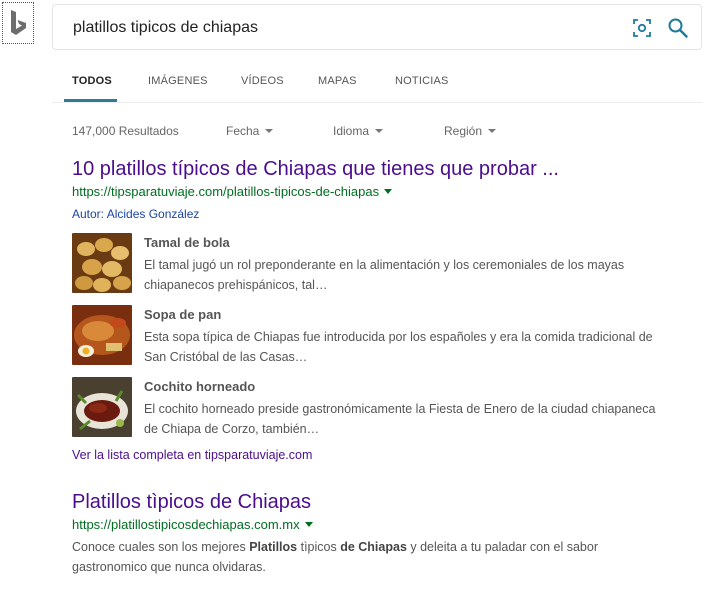 Image resolution: width=703 pixels, height=593 pixels. Describe the element at coordinates (199, 386) in the screenshot. I see `list-item-title: Cochito horneado` at that location.